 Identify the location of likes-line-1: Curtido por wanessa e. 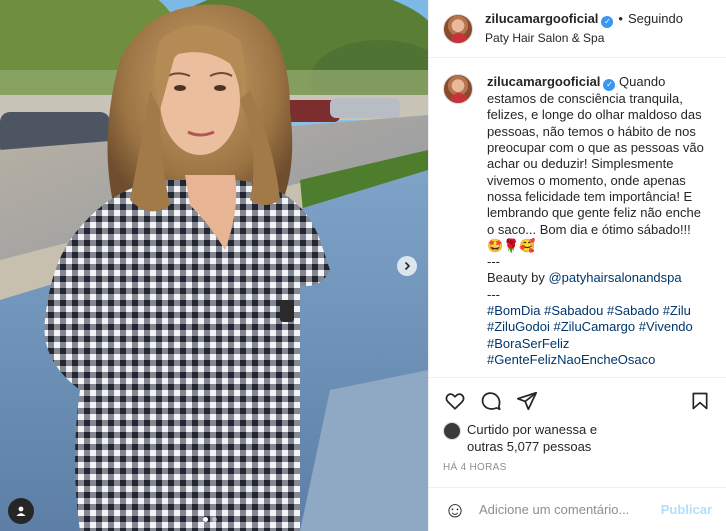
(532, 429).